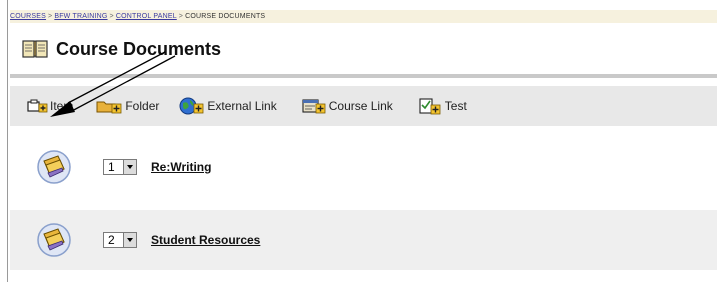 The height and width of the screenshot is (282, 717). I want to click on add-folder-label: Folder, so click(142, 106).